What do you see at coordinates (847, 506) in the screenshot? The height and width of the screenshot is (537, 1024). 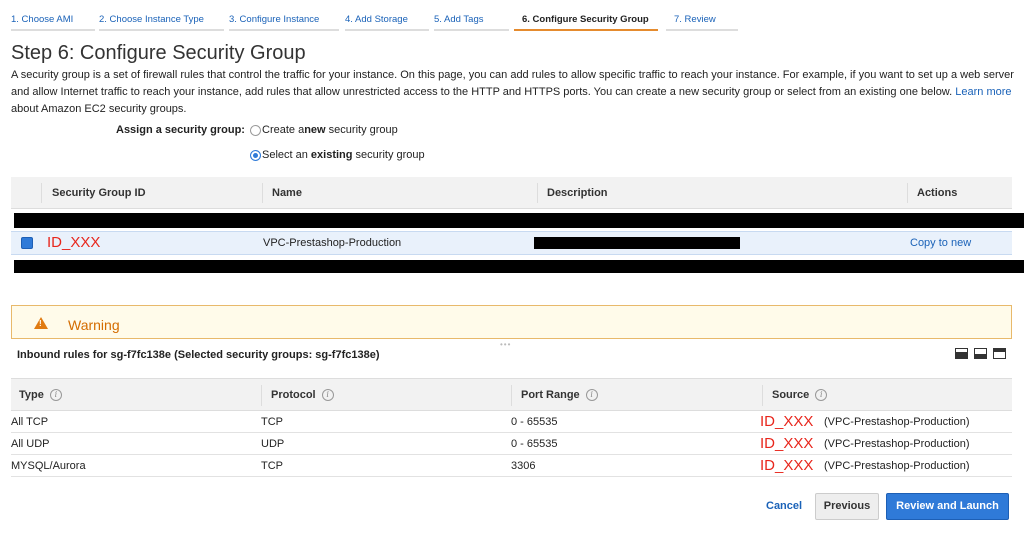 I see `previous-button: Previous` at bounding box center [847, 506].